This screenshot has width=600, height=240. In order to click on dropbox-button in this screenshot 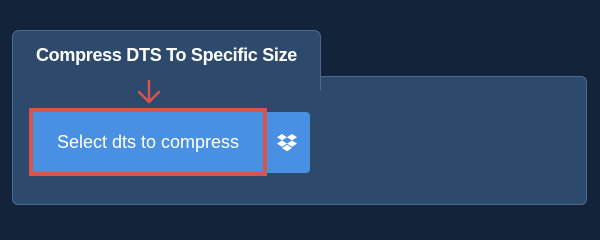, I will do `click(286, 142)`.